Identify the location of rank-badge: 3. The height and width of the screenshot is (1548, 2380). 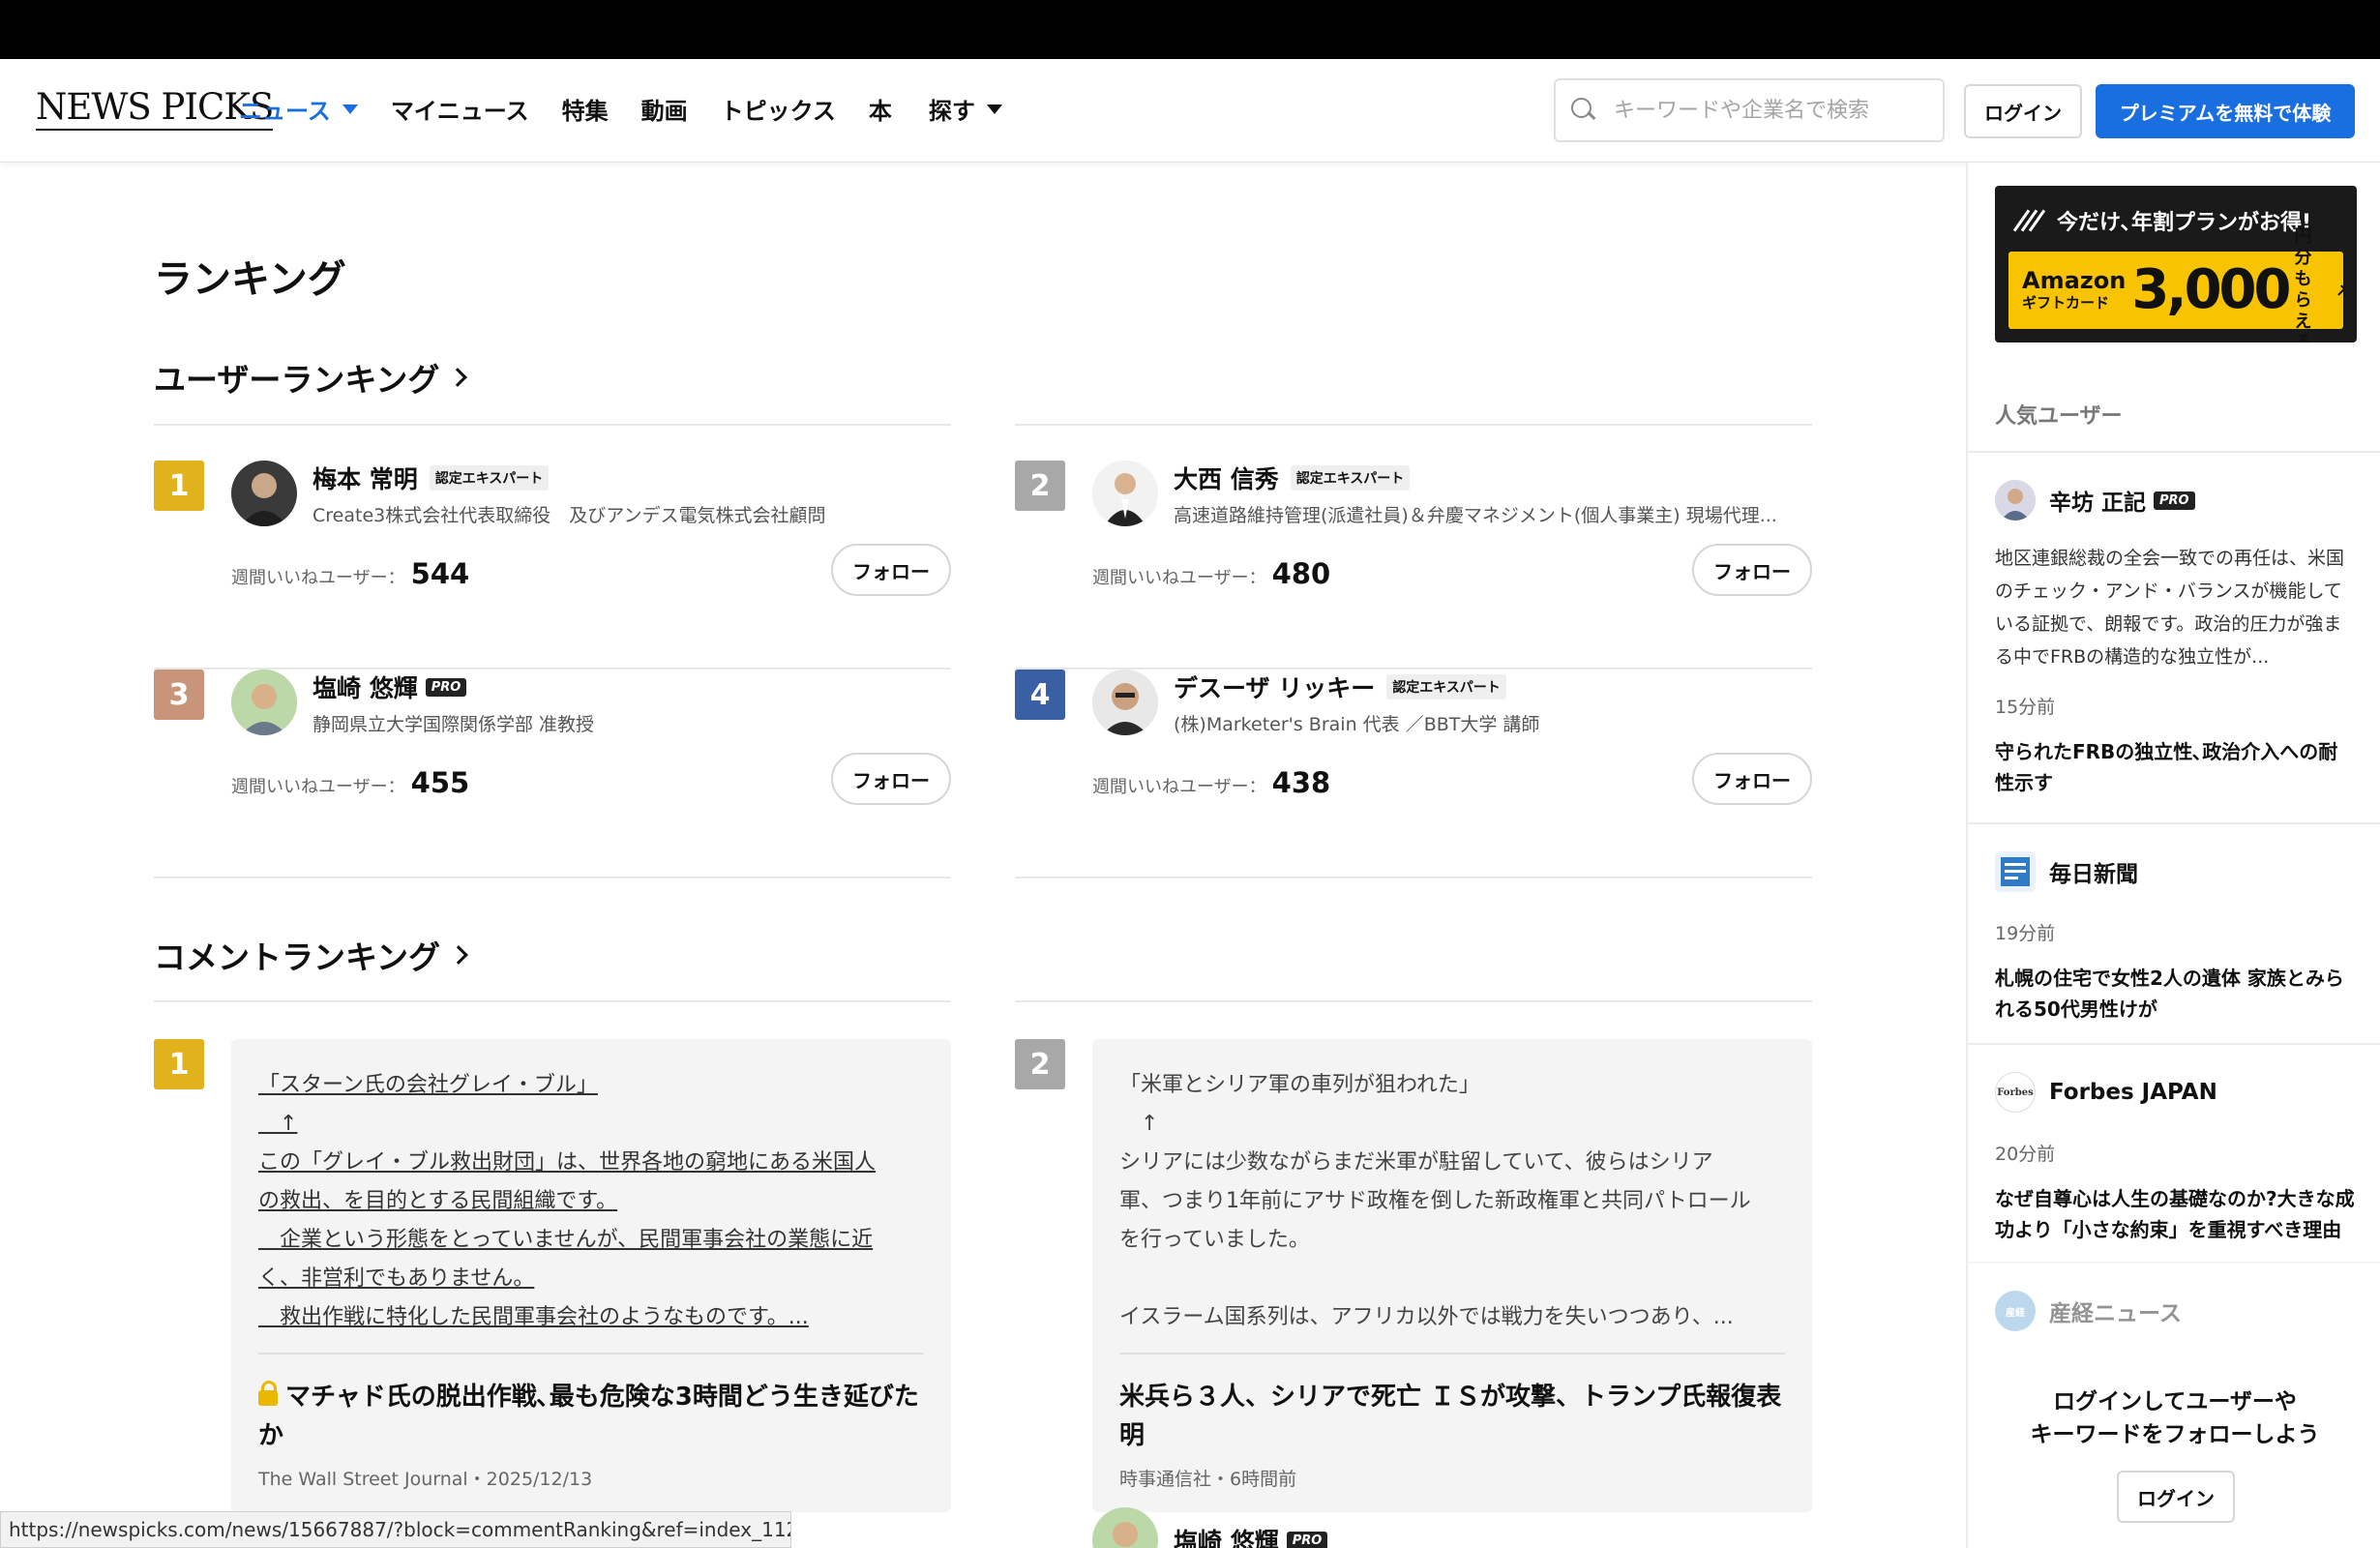
(179, 695).